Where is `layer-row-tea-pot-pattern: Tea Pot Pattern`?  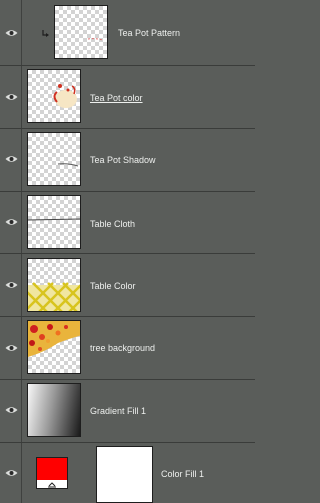
layer-row-tea-pot-pattern: Tea Pot Pattern is located at coordinates (127, 33).